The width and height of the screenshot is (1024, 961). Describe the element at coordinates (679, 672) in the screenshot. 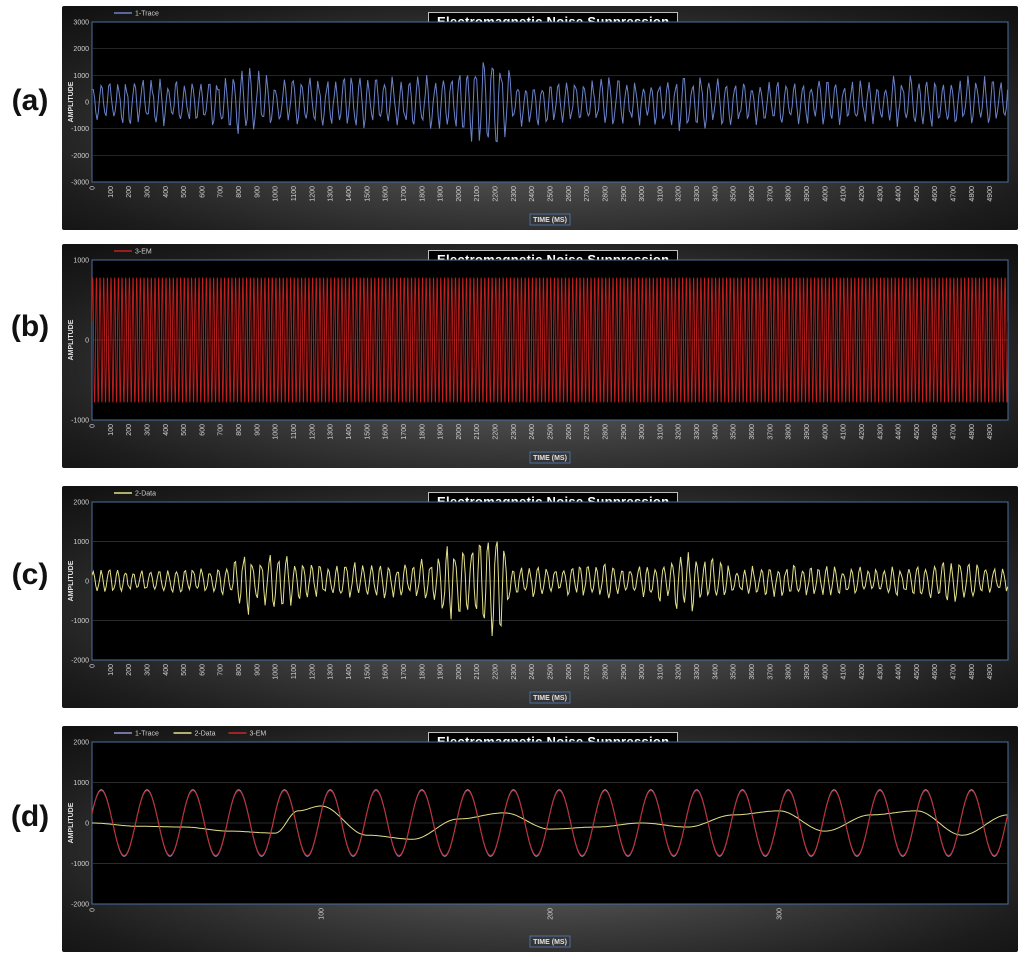

I see `x-tick-label: 3200` at that location.